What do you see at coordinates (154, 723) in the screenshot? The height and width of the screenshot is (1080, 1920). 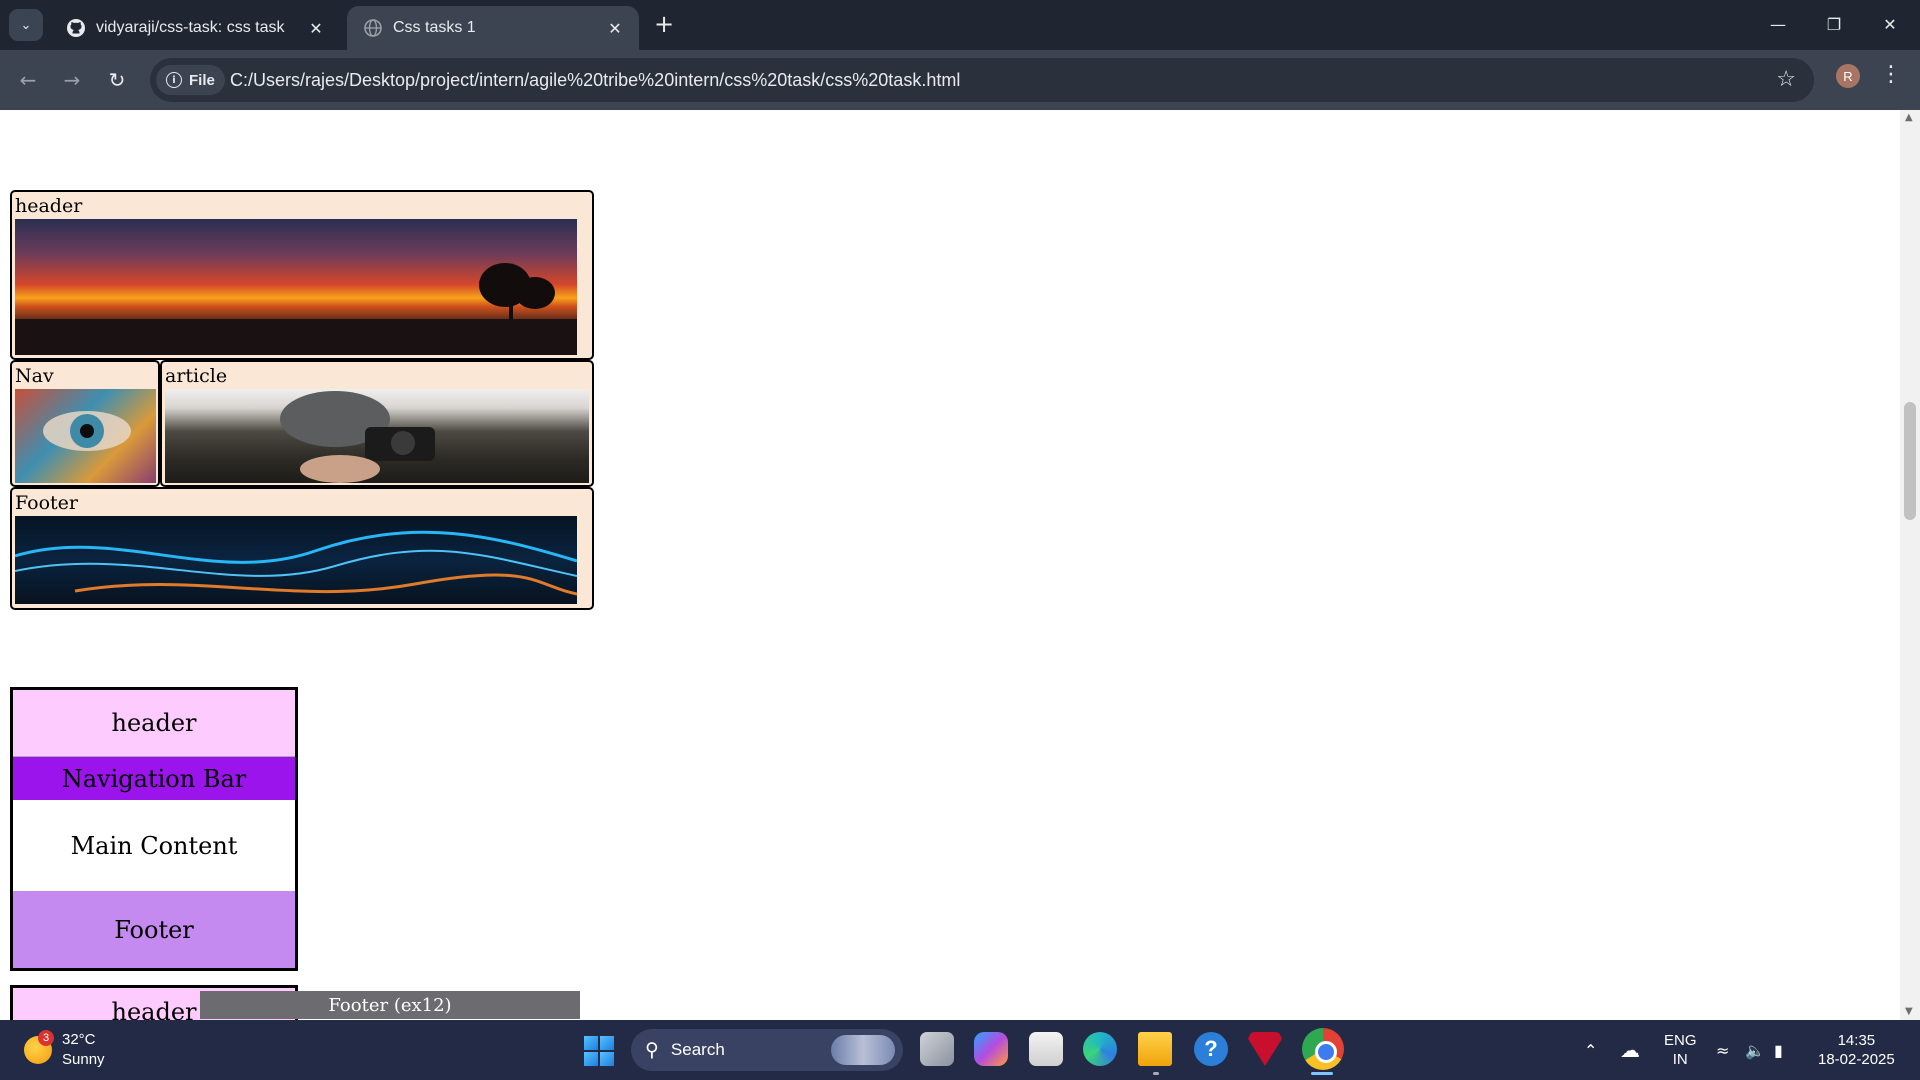 I see `layout2-header: header` at bounding box center [154, 723].